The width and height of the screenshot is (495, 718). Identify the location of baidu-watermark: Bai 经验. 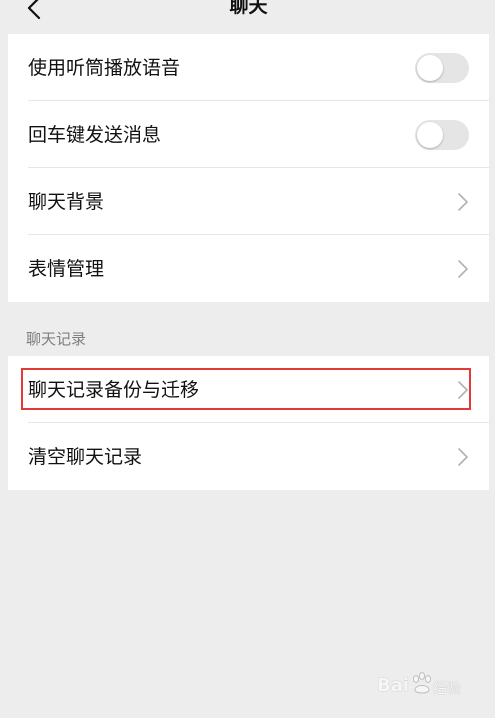
(427, 685).